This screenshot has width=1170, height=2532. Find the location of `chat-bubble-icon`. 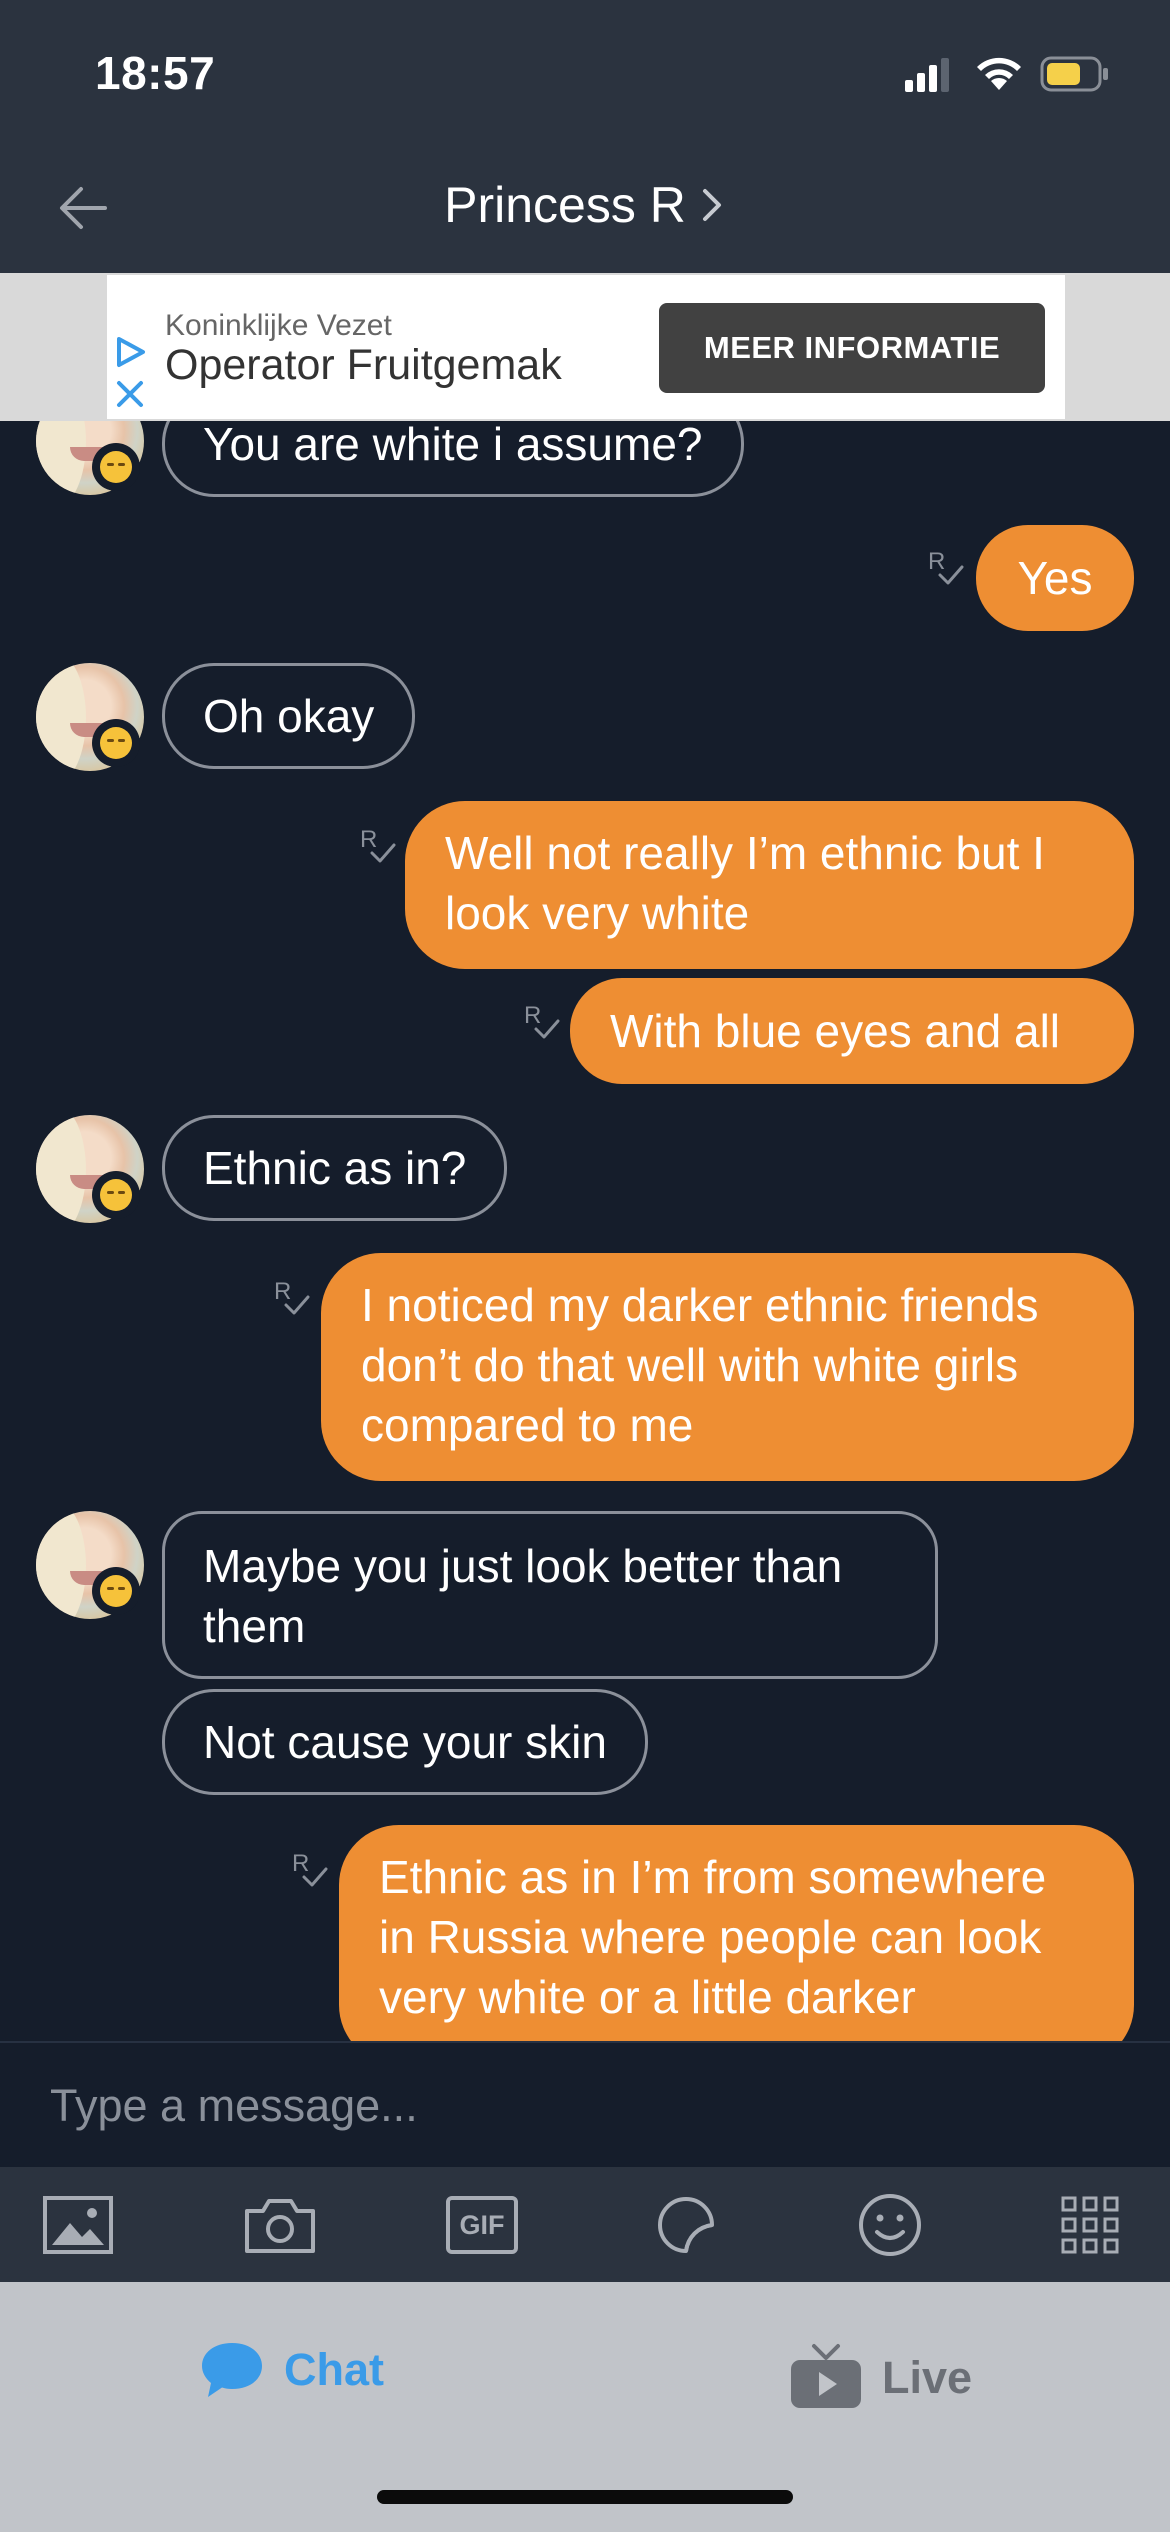

chat-bubble-icon is located at coordinates (232, 2370).